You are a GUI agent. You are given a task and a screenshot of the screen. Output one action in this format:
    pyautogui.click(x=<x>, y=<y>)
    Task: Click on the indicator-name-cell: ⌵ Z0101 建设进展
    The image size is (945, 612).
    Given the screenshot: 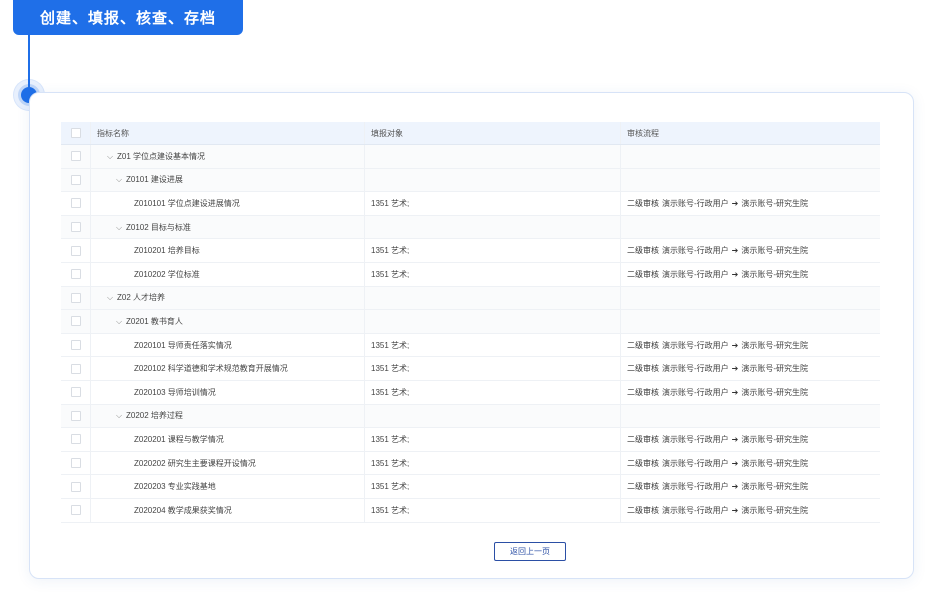 What is the action you would take?
    pyautogui.click(x=228, y=180)
    